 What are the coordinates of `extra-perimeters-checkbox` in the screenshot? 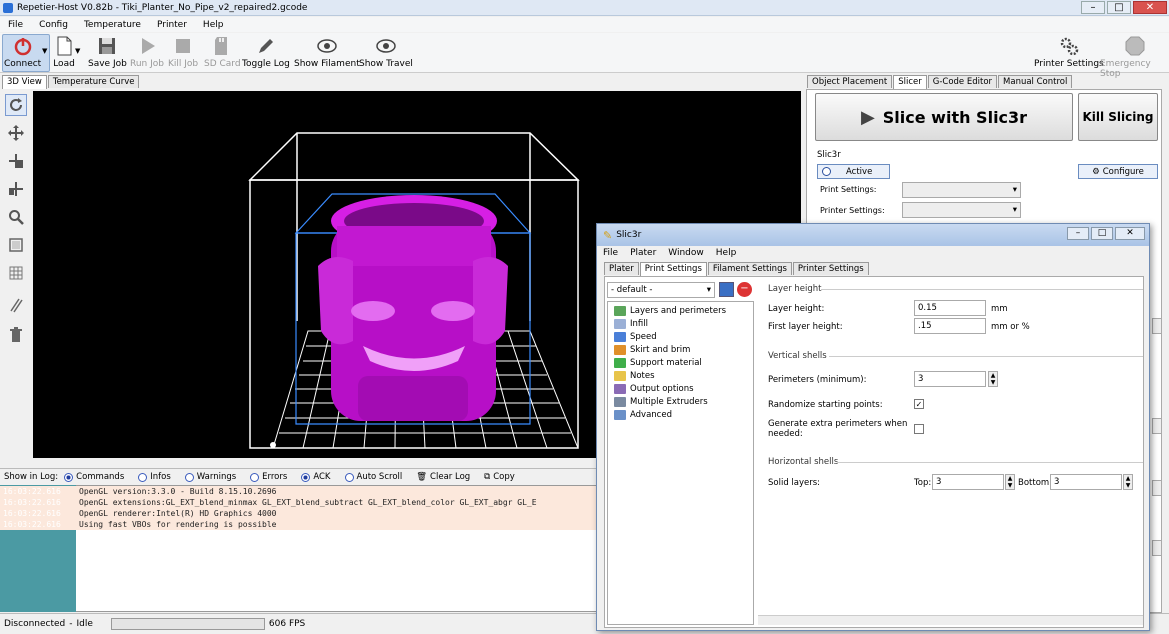 It's located at (919, 429).